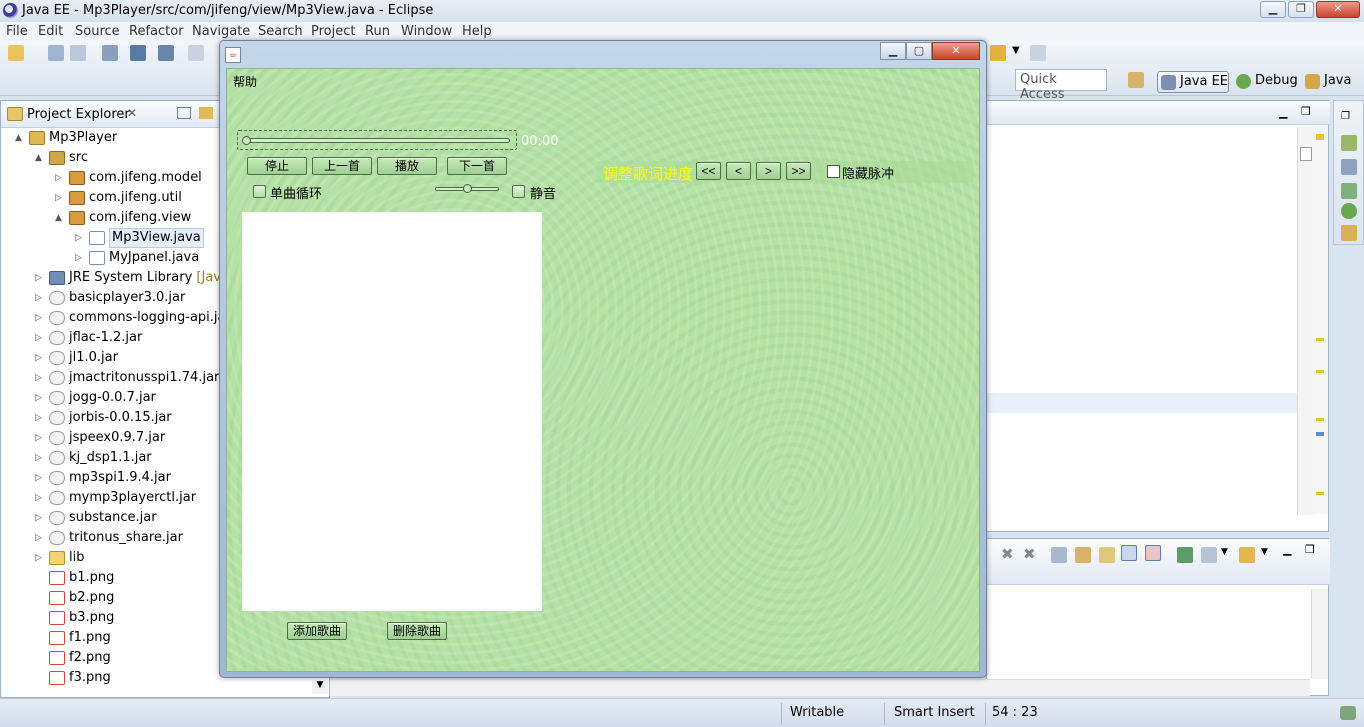 The height and width of the screenshot is (727, 1364). Describe the element at coordinates (477, 166) in the screenshot. I see `next-button: 下一首` at that location.